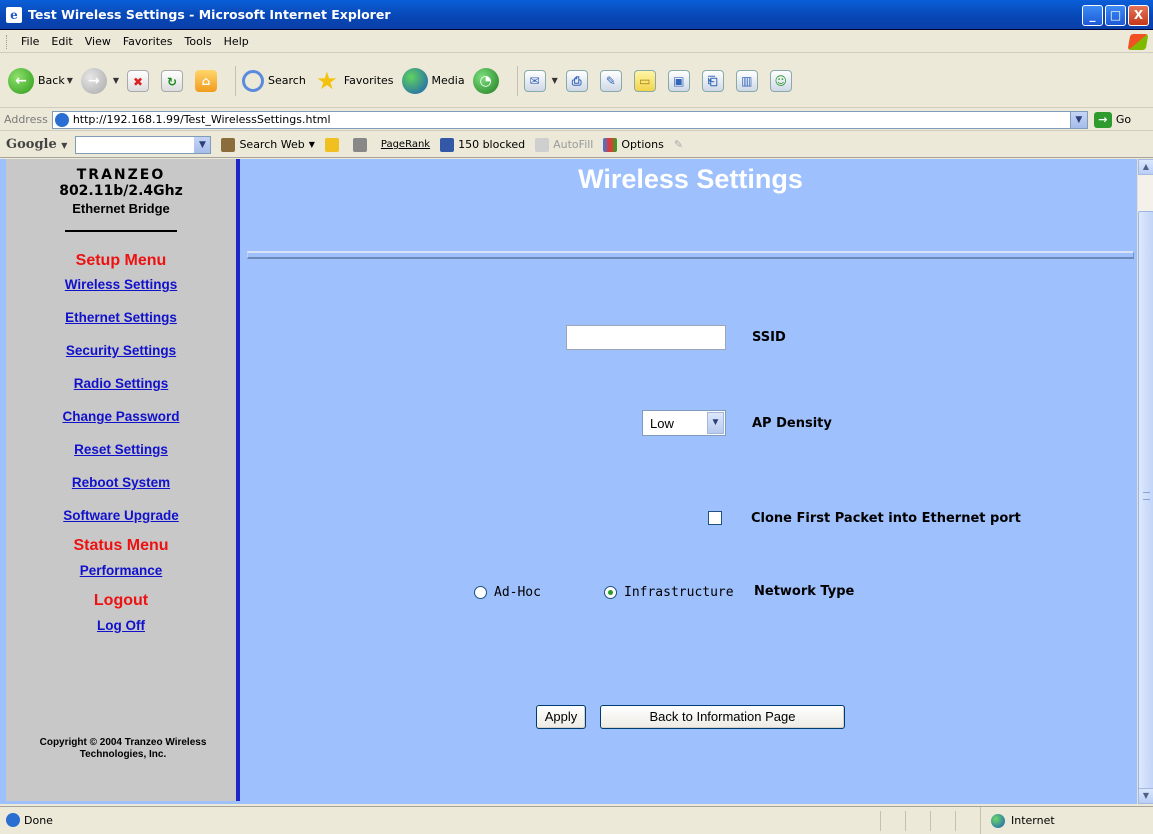 The image size is (1153, 834). Describe the element at coordinates (1066, 820) in the screenshot. I see `security-zone: Internet` at that location.